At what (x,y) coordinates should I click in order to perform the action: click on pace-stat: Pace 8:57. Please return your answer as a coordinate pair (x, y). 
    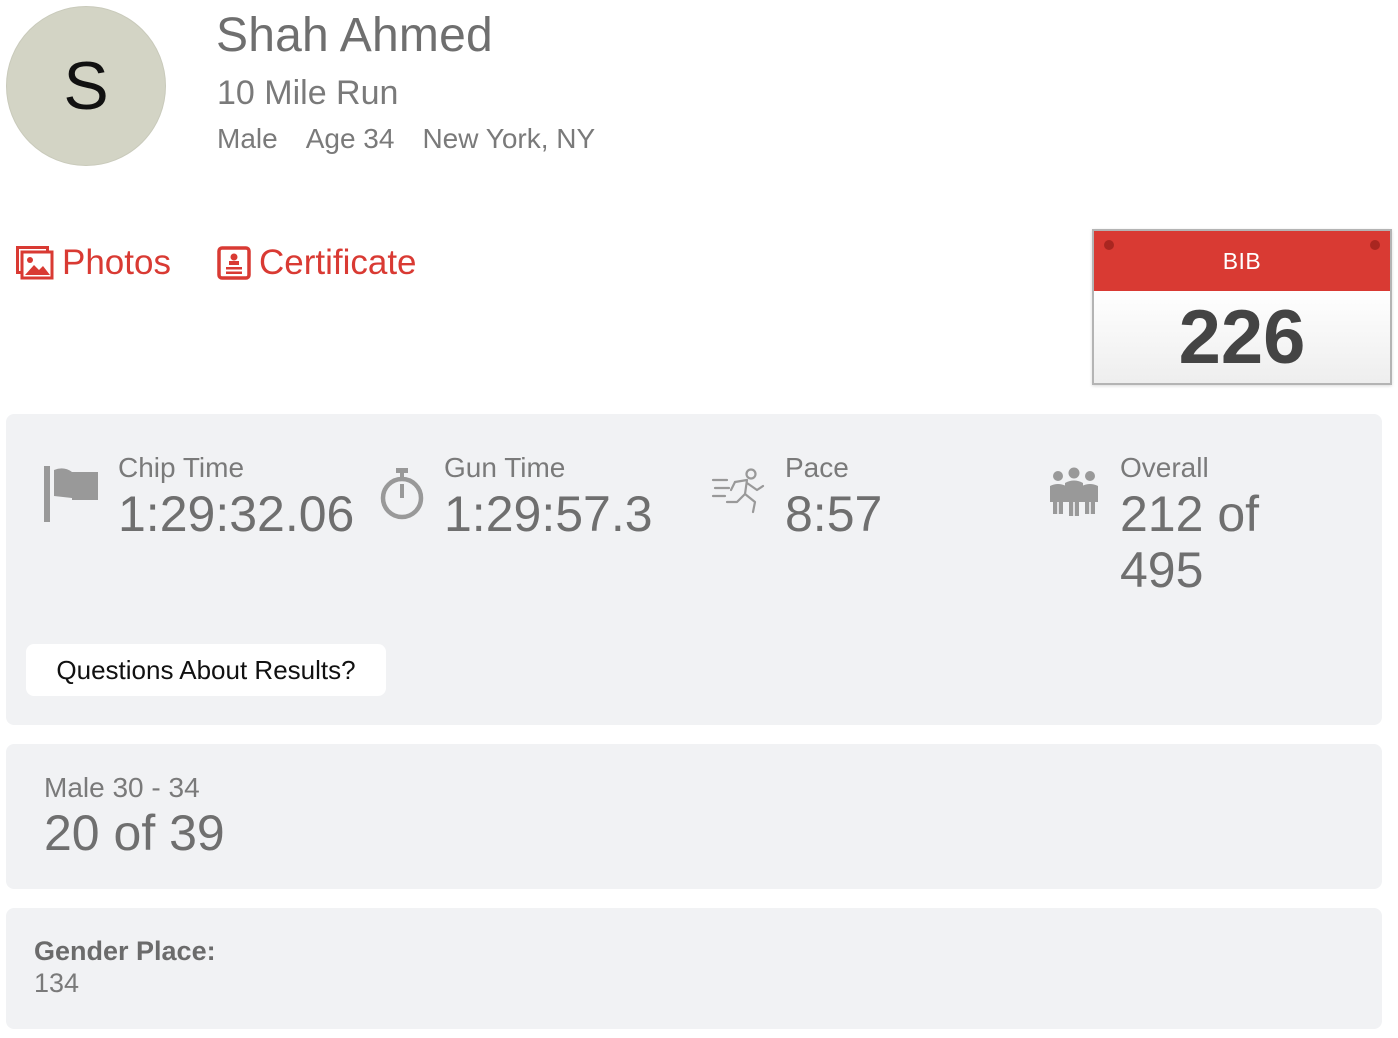
    Looking at the image, I should click on (796, 496).